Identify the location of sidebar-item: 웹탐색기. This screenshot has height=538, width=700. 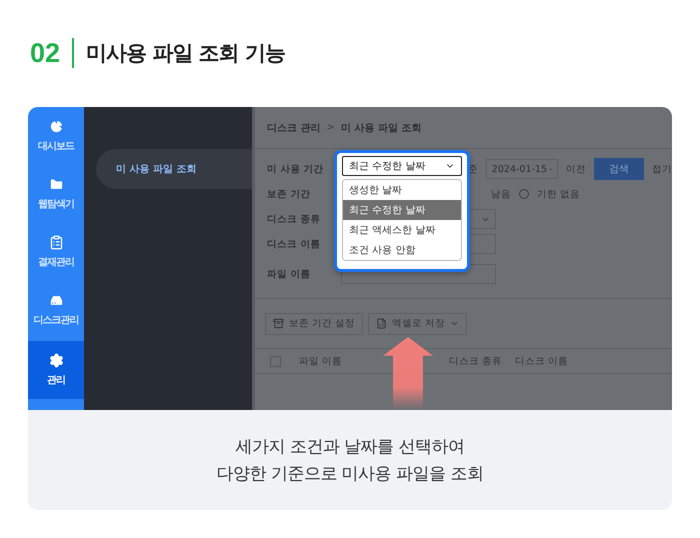
(56, 194).